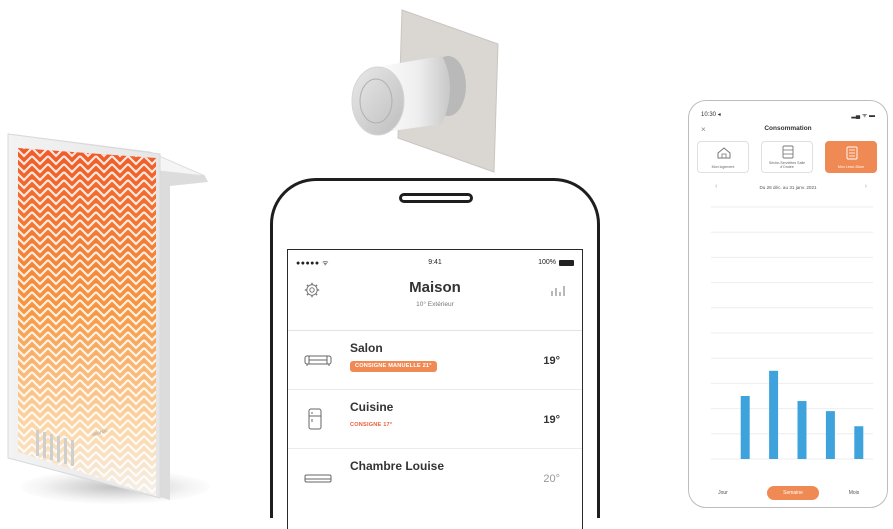 Image resolution: width=893 pixels, height=529 pixels. Describe the element at coordinates (863, 116) in the screenshot. I see `signal-battery-icons: ▂▄ ᯤ ▬` at that location.